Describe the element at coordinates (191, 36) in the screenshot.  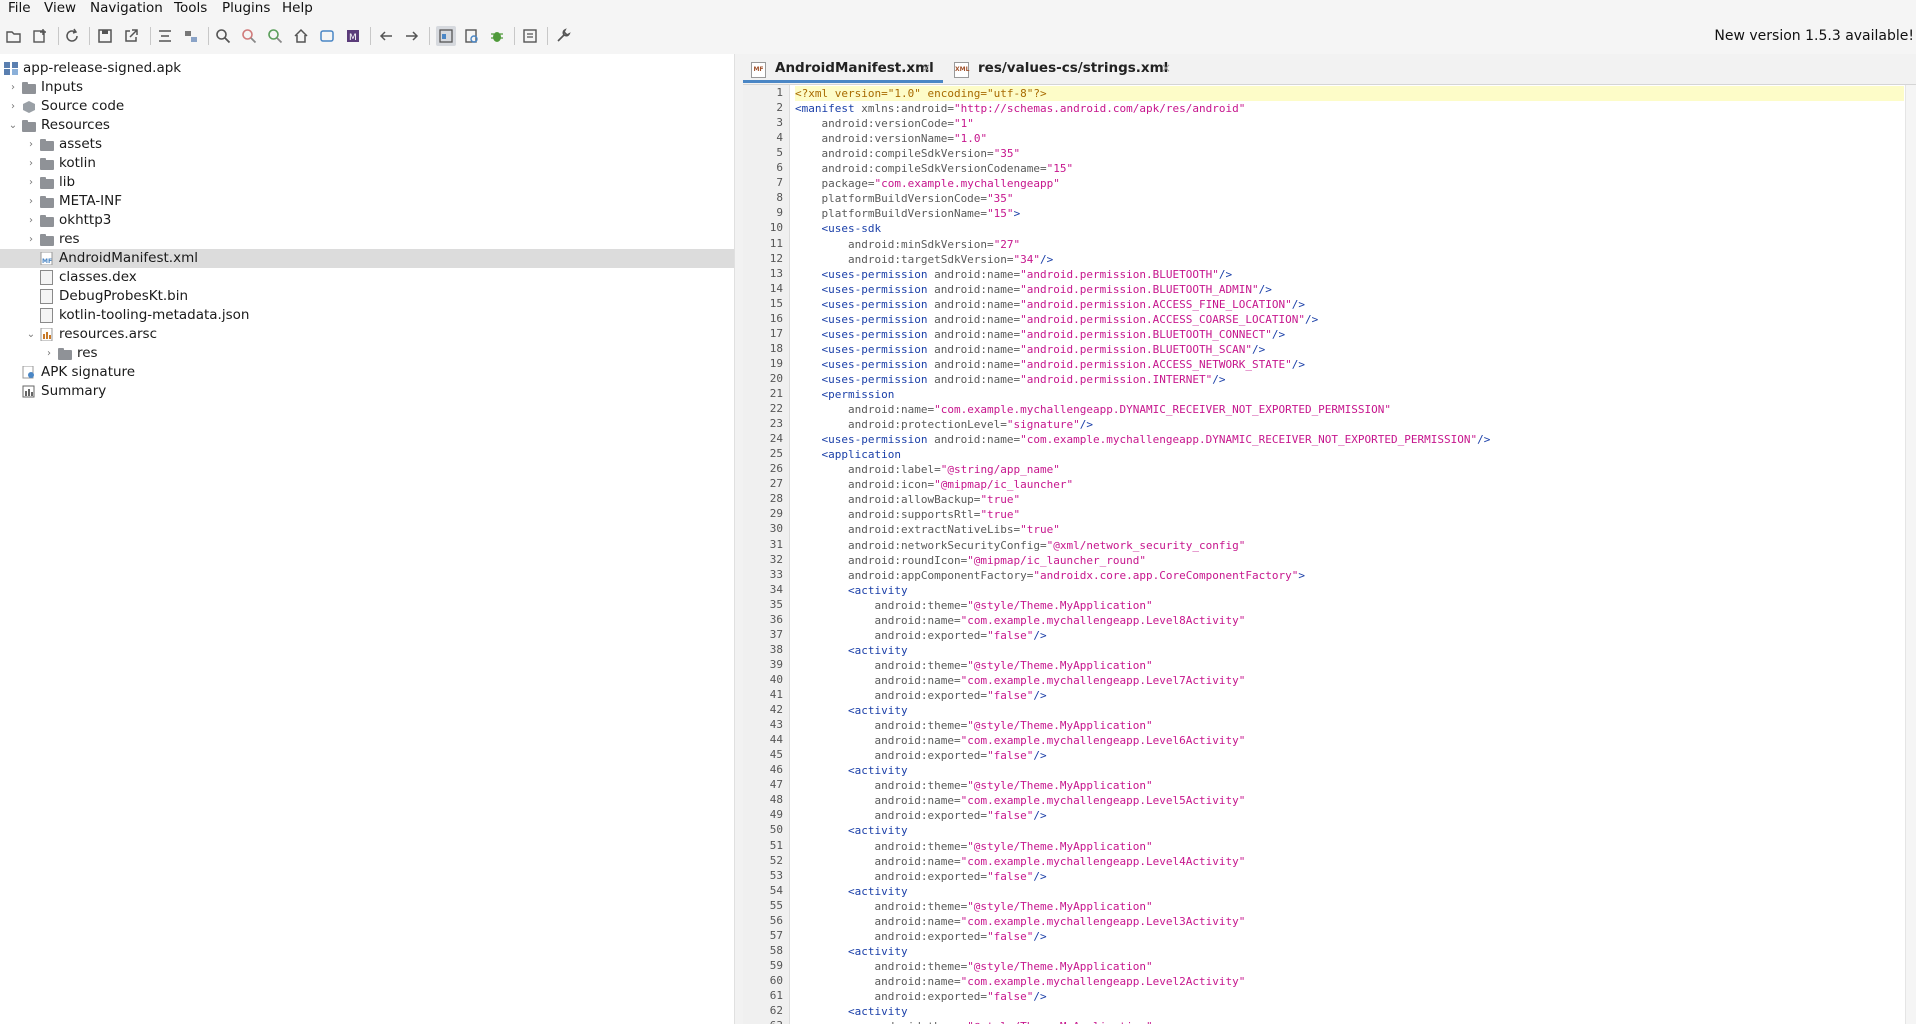
I see `flatten-packages-icon` at that location.